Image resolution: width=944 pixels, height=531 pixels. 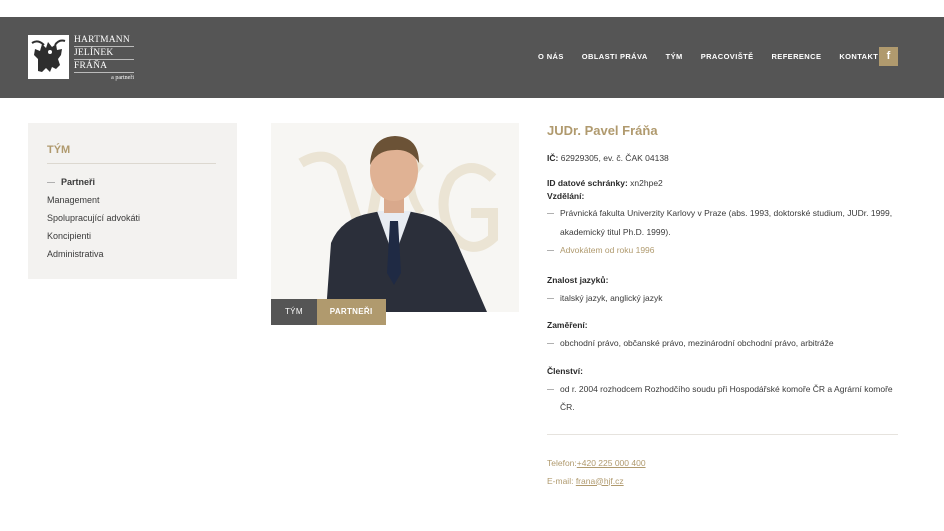 I want to click on sidebar-item-administrativa: Administrativa, so click(x=132, y=254).